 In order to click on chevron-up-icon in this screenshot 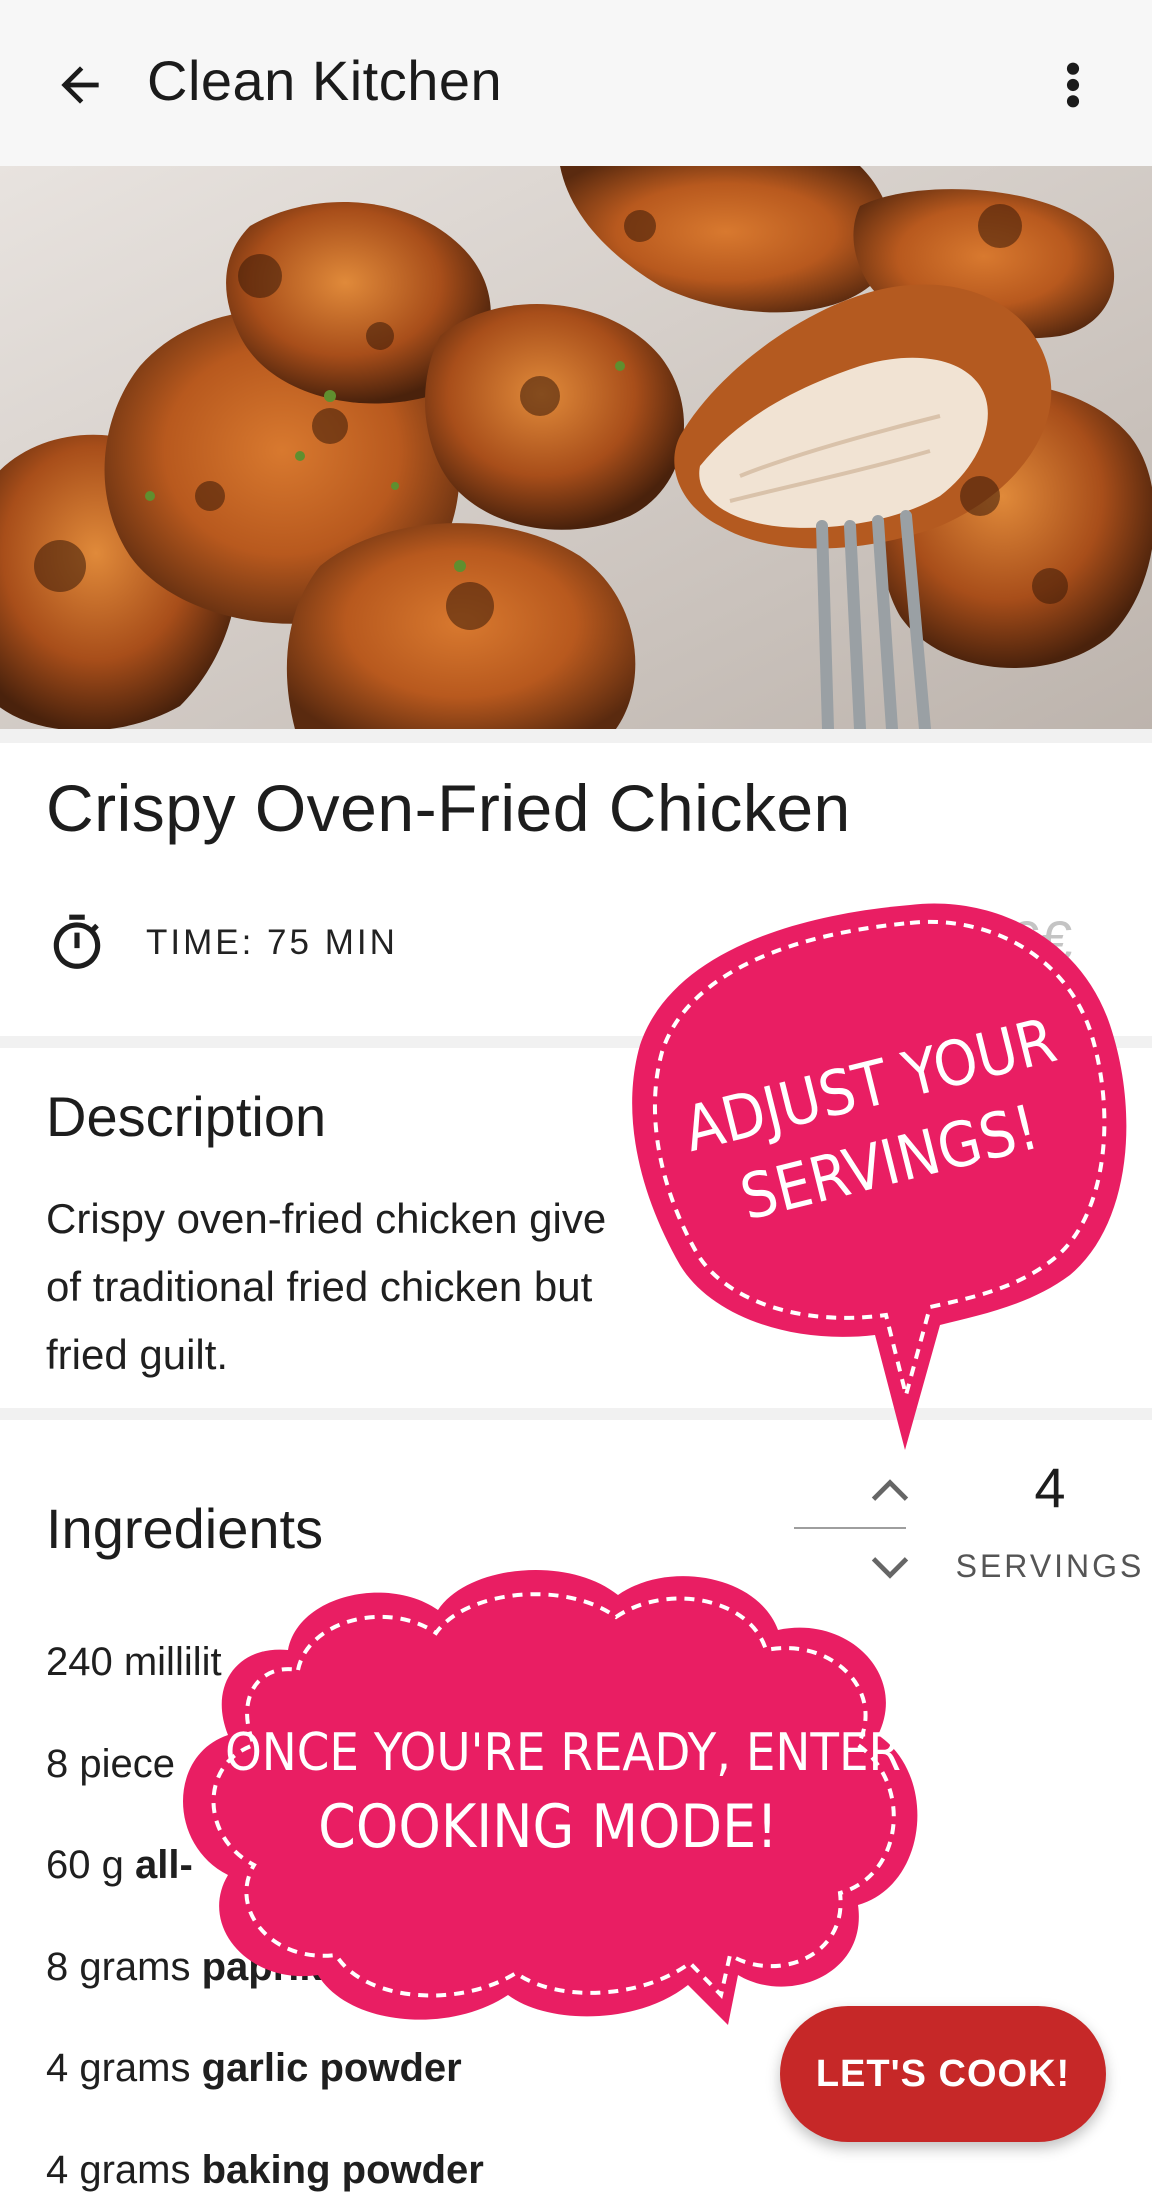, I will do `click(890, 1490)`.